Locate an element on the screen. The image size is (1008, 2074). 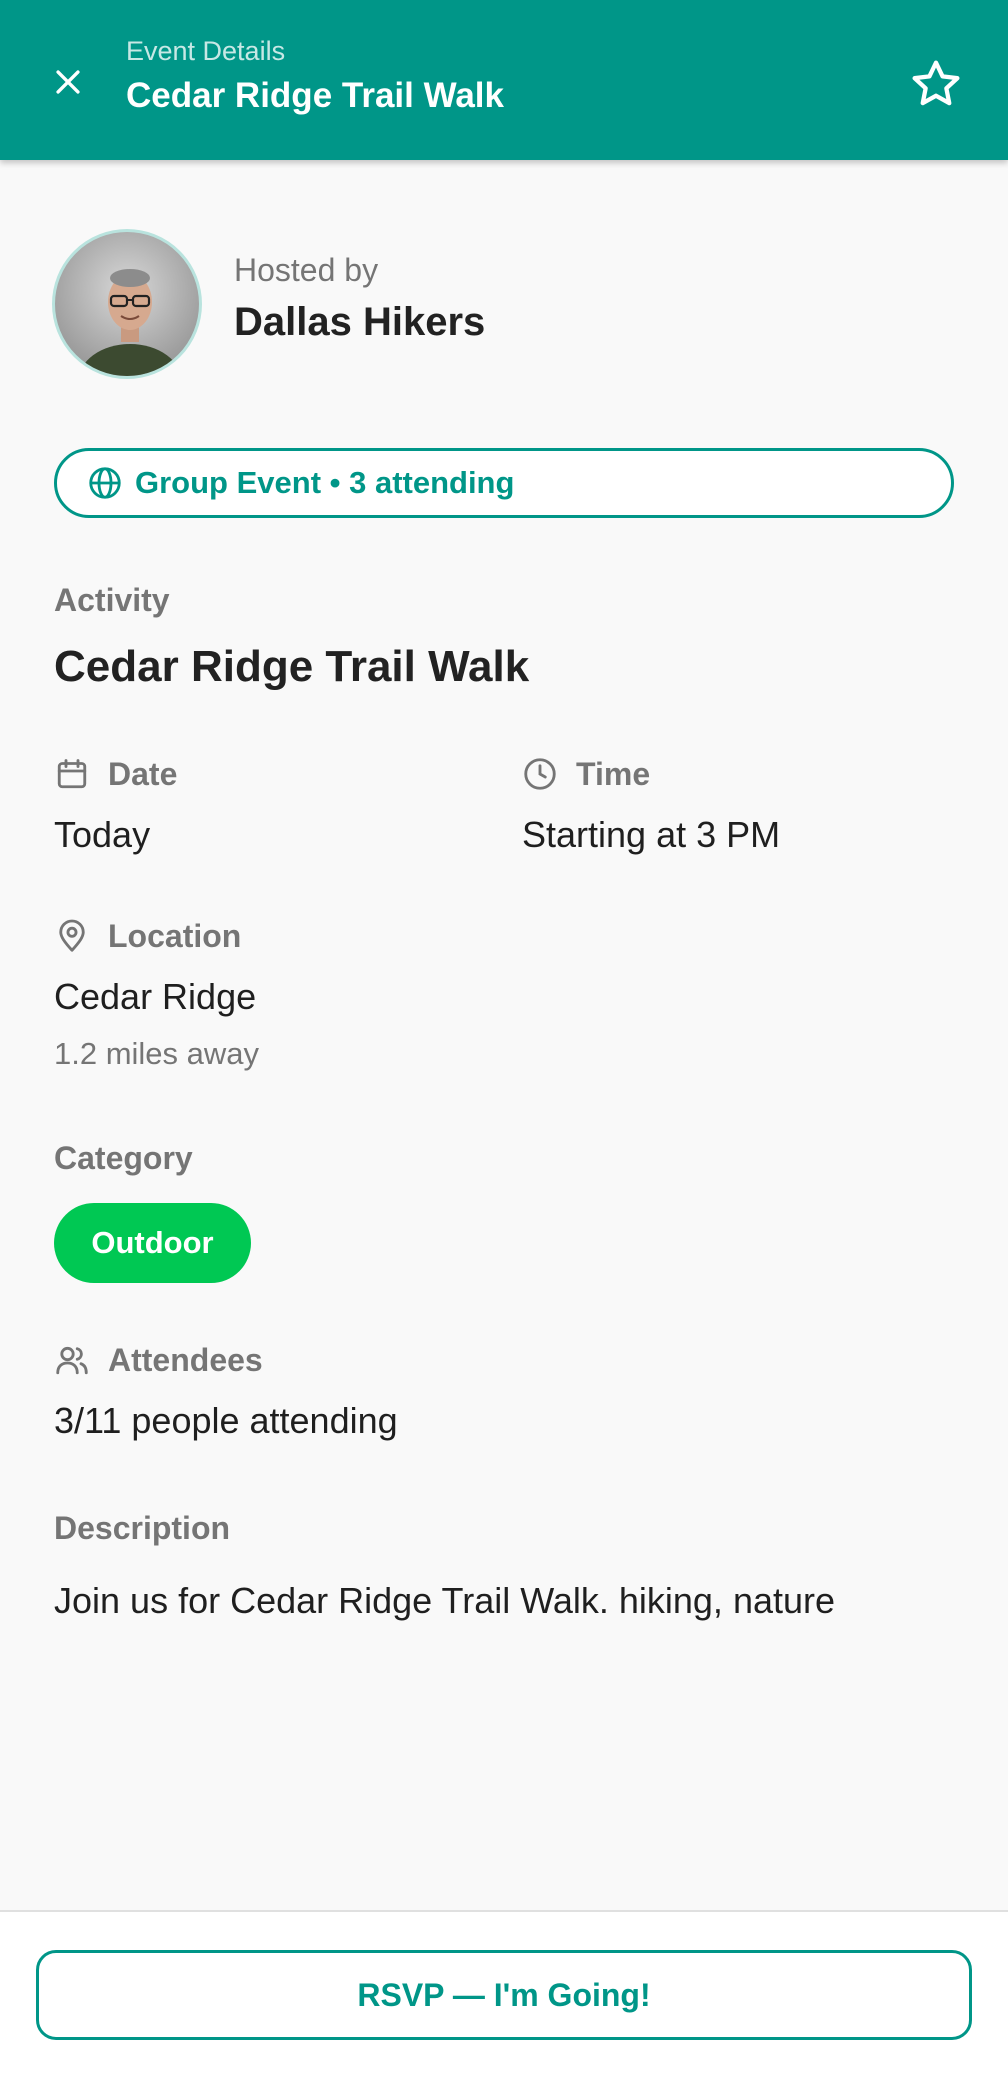
attendees-label: Attendees is located at coordinates (185, 1360).